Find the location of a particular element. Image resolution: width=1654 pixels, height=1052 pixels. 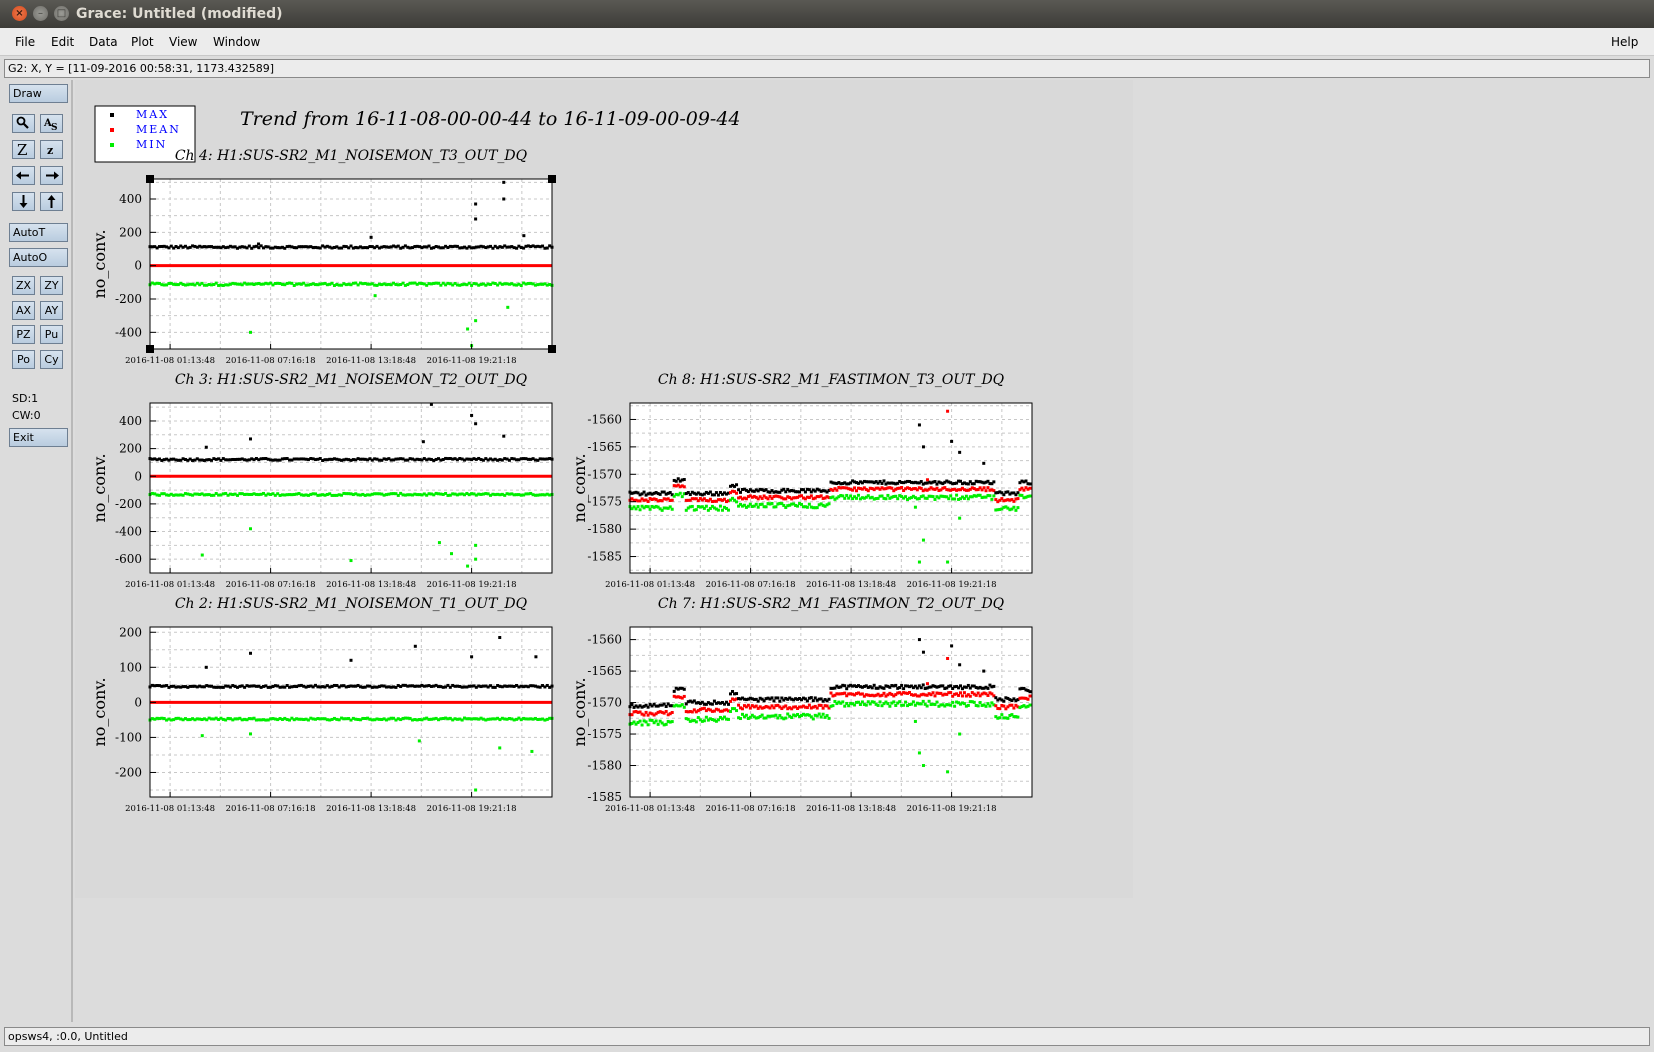

pu-button: Pu is located at coordinates (51, 334).